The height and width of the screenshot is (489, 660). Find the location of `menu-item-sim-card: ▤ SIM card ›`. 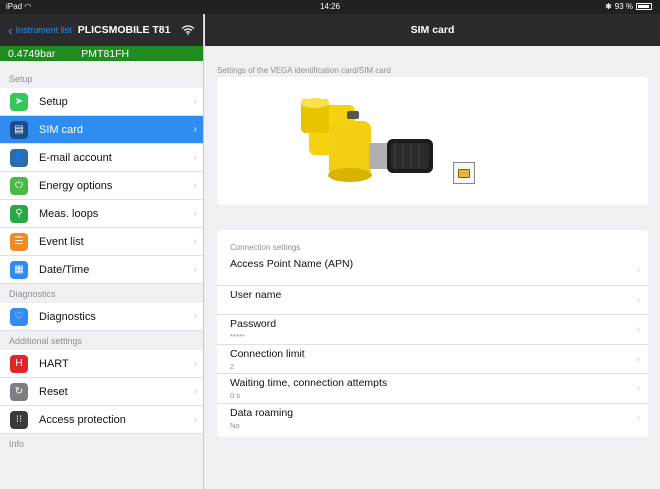

menu-item-sim-card: ▤ SIM card › is located at coordinates (101, 130).